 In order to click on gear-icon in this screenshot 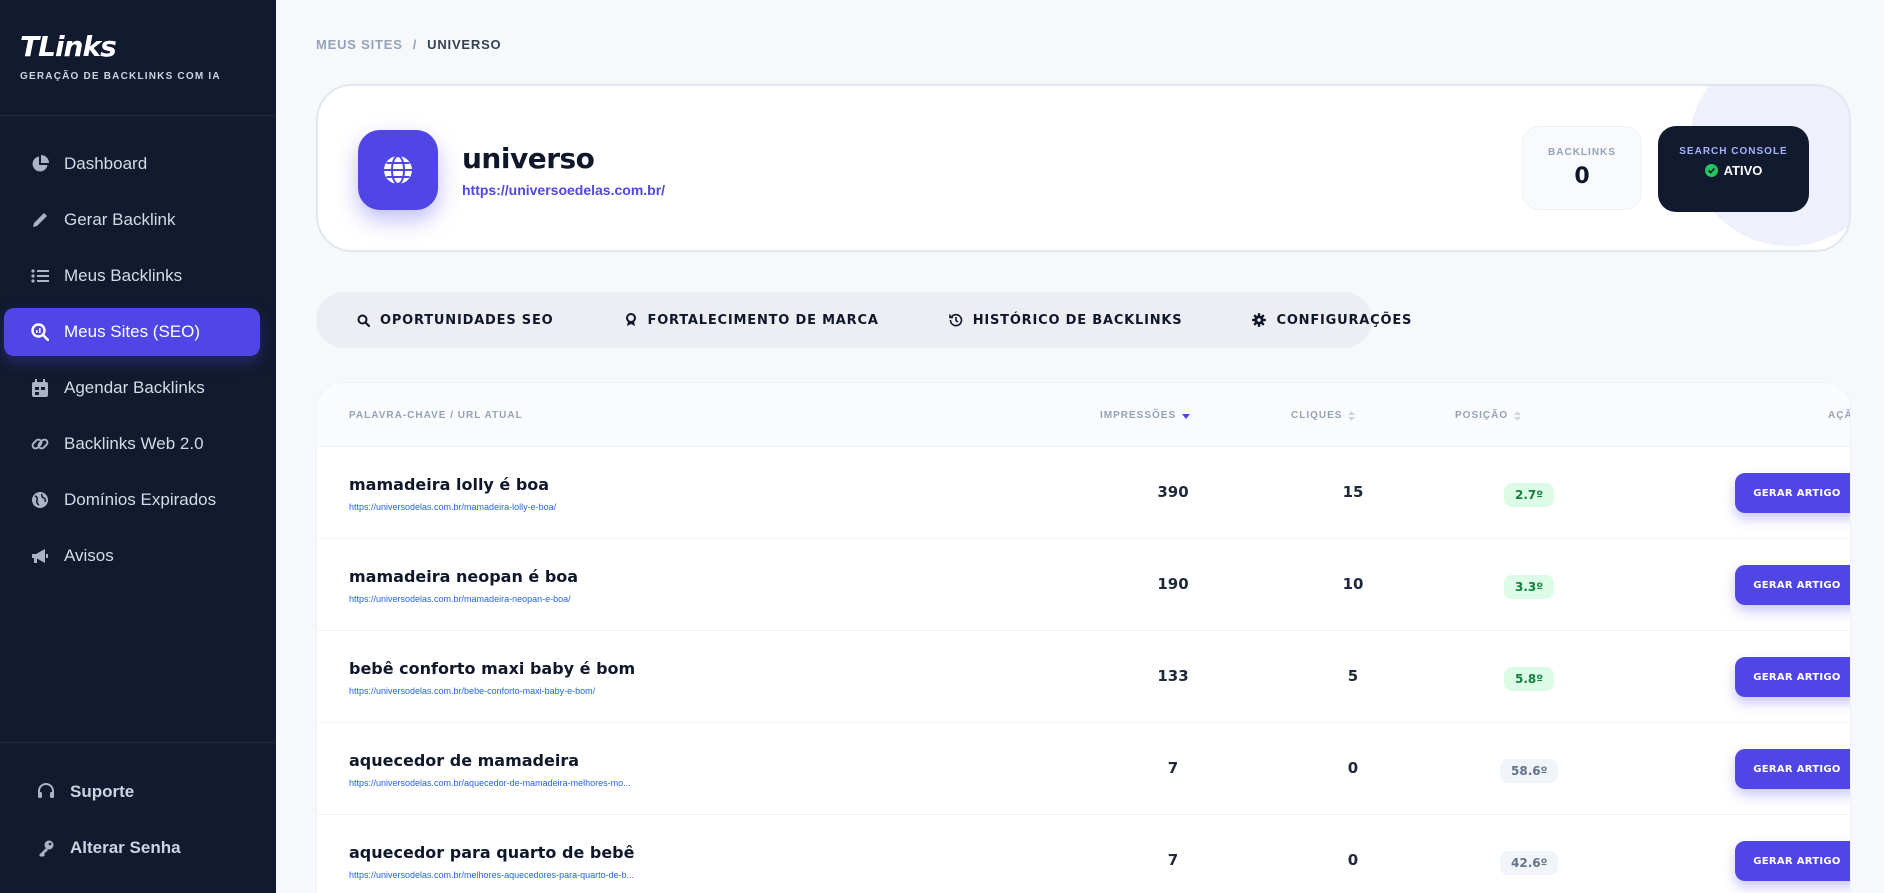, I will do `click(1259, 320)`.